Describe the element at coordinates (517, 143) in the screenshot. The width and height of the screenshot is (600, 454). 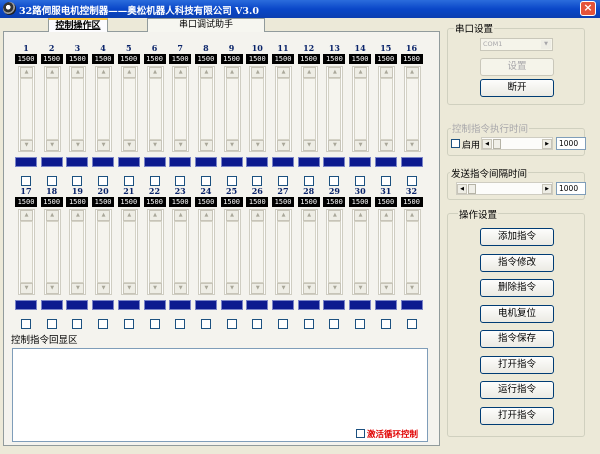
I see `exec-time-slider: ◀ ▶` at that location.